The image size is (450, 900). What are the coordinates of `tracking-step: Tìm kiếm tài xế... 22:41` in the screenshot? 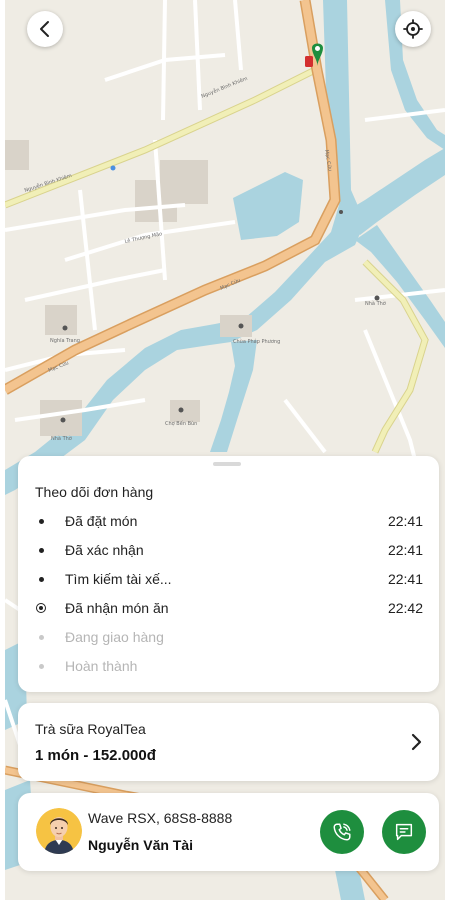 It's located at (229, 579).